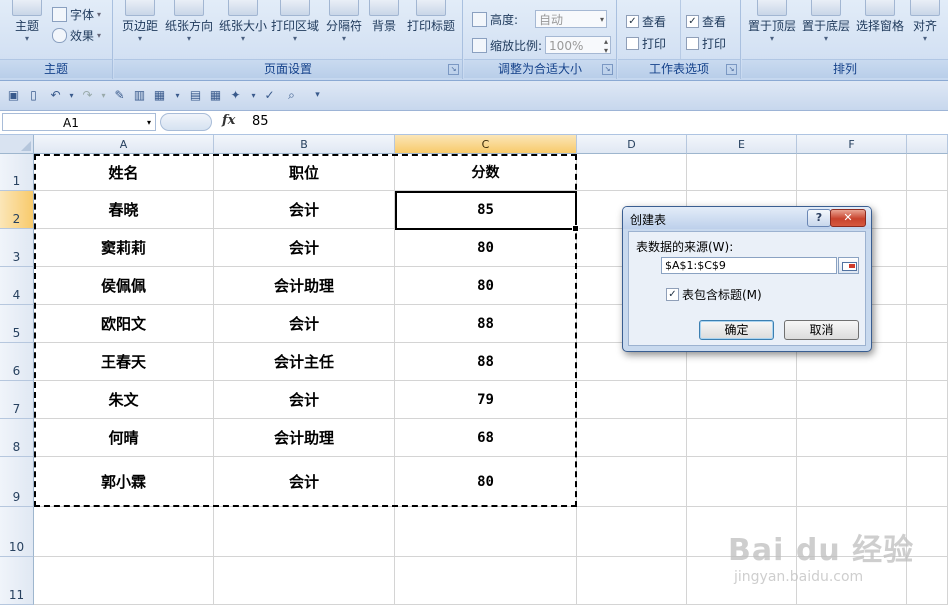 This screenshot has height=605, width=948. I want to click on cell-a2: 春晓, so click(124, 210).